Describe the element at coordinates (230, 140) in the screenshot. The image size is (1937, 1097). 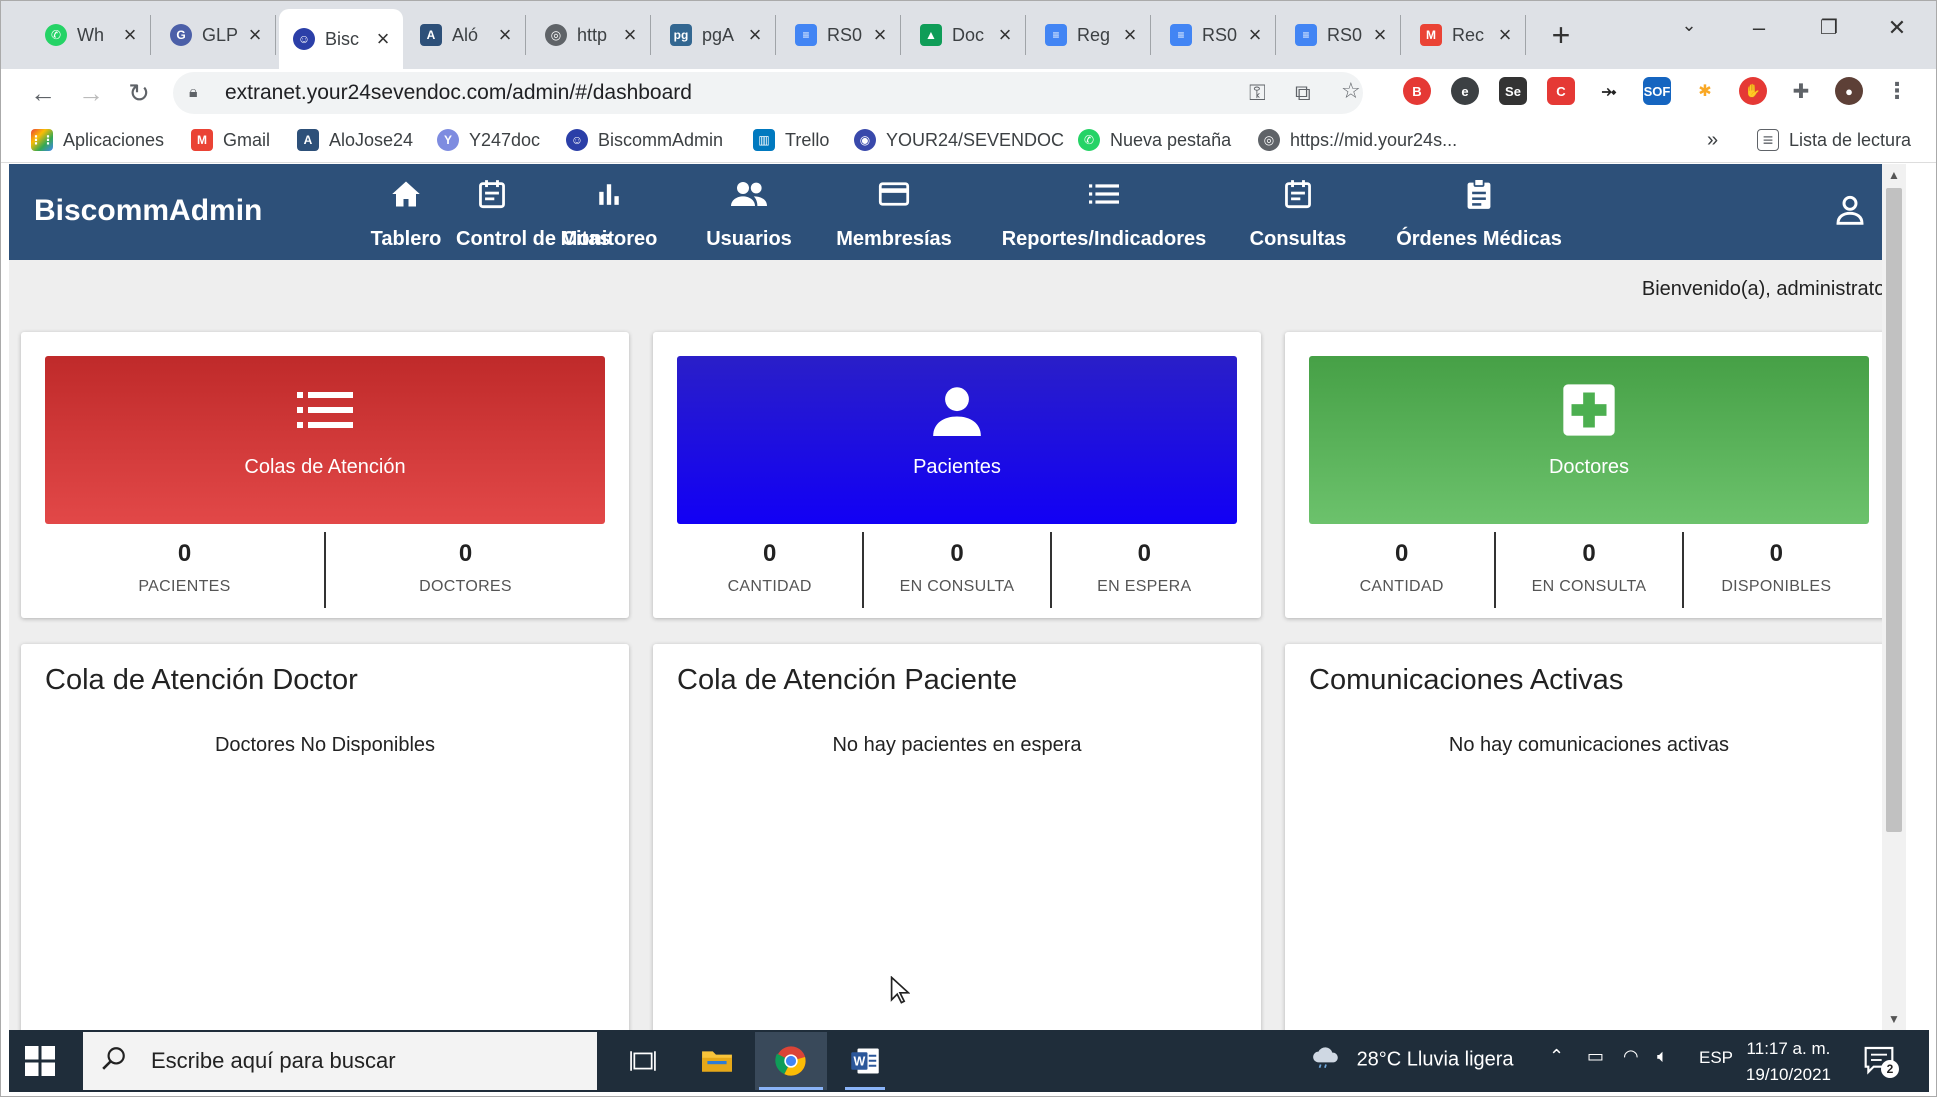
I see `bookmark-gmail: M Gmail` at that location.